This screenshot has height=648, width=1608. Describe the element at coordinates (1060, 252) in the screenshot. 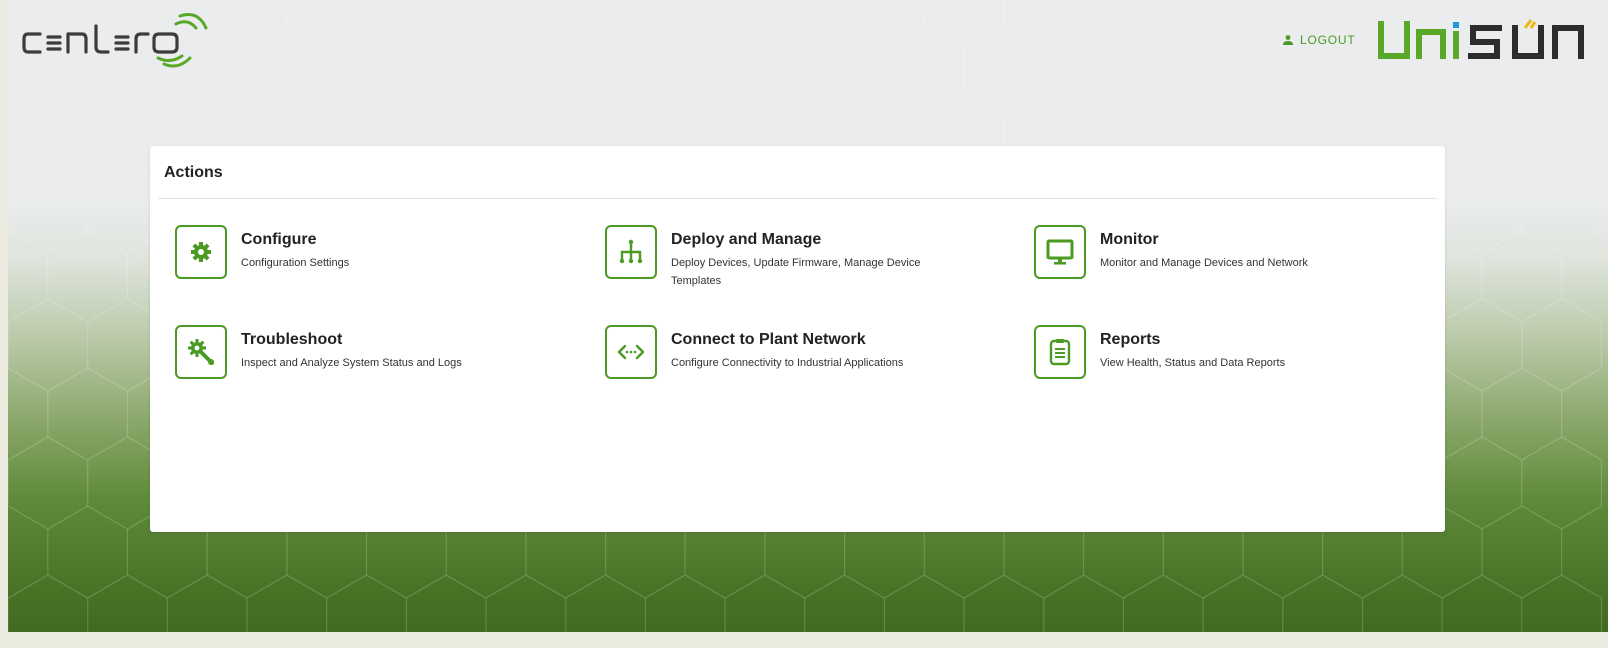

I see `monitor-icon` at that location.